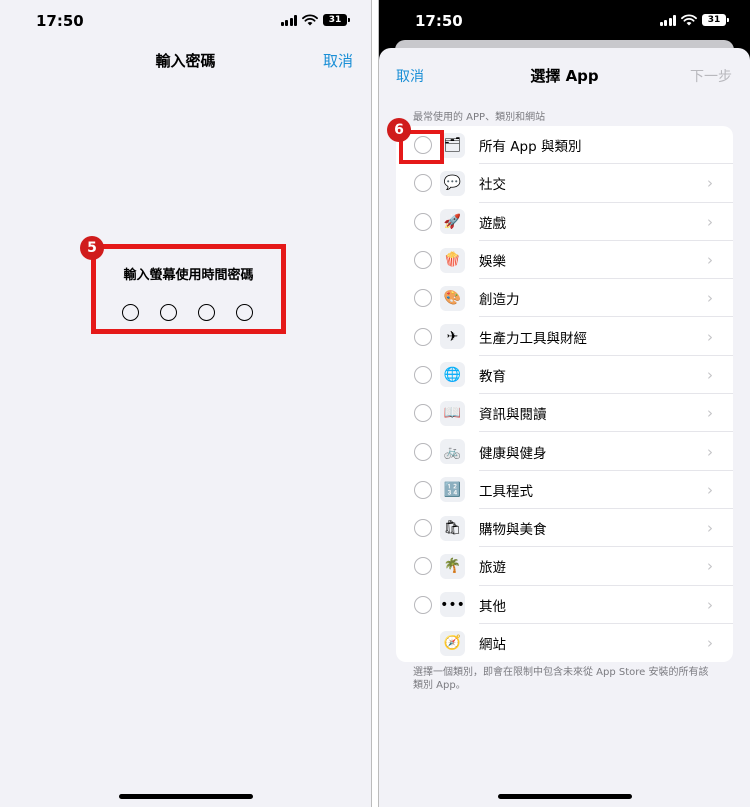  I want to click on more-dots-icon: •••, so click(452, 605).